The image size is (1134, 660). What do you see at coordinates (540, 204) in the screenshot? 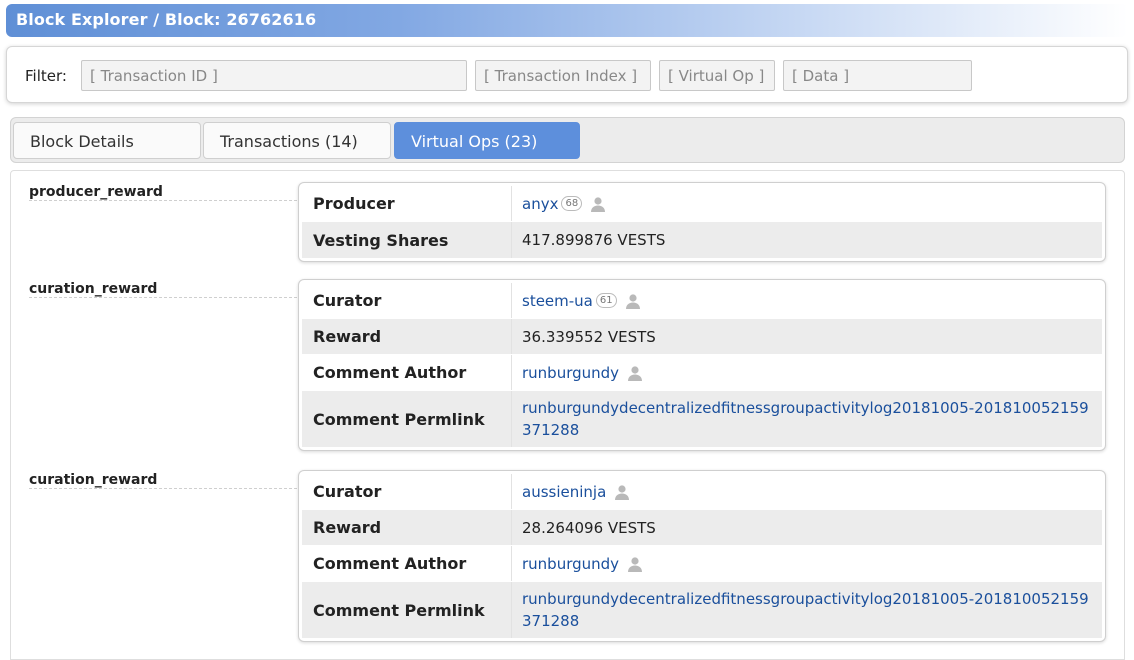
I see `producer-link: anyx` at bounding box center [540, 204].